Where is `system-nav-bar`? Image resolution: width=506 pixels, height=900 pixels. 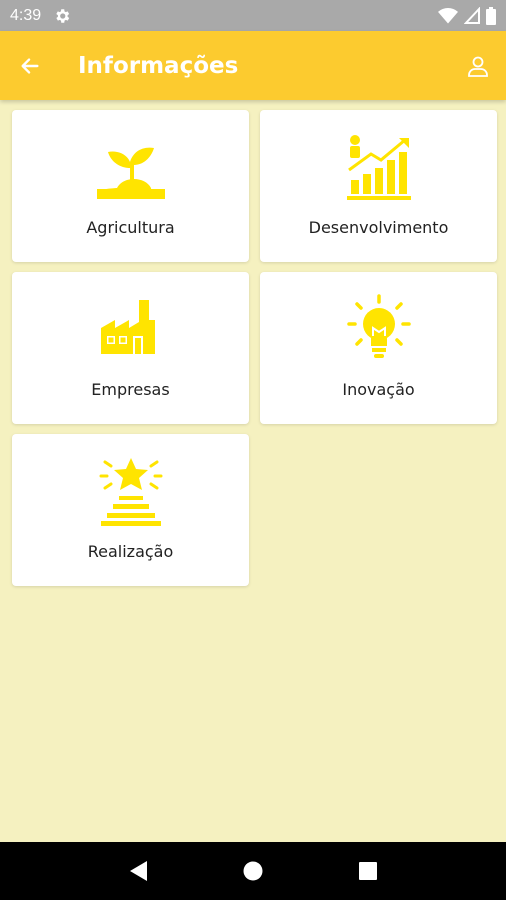
system-nav-bar is located at coordinates (253, 871).